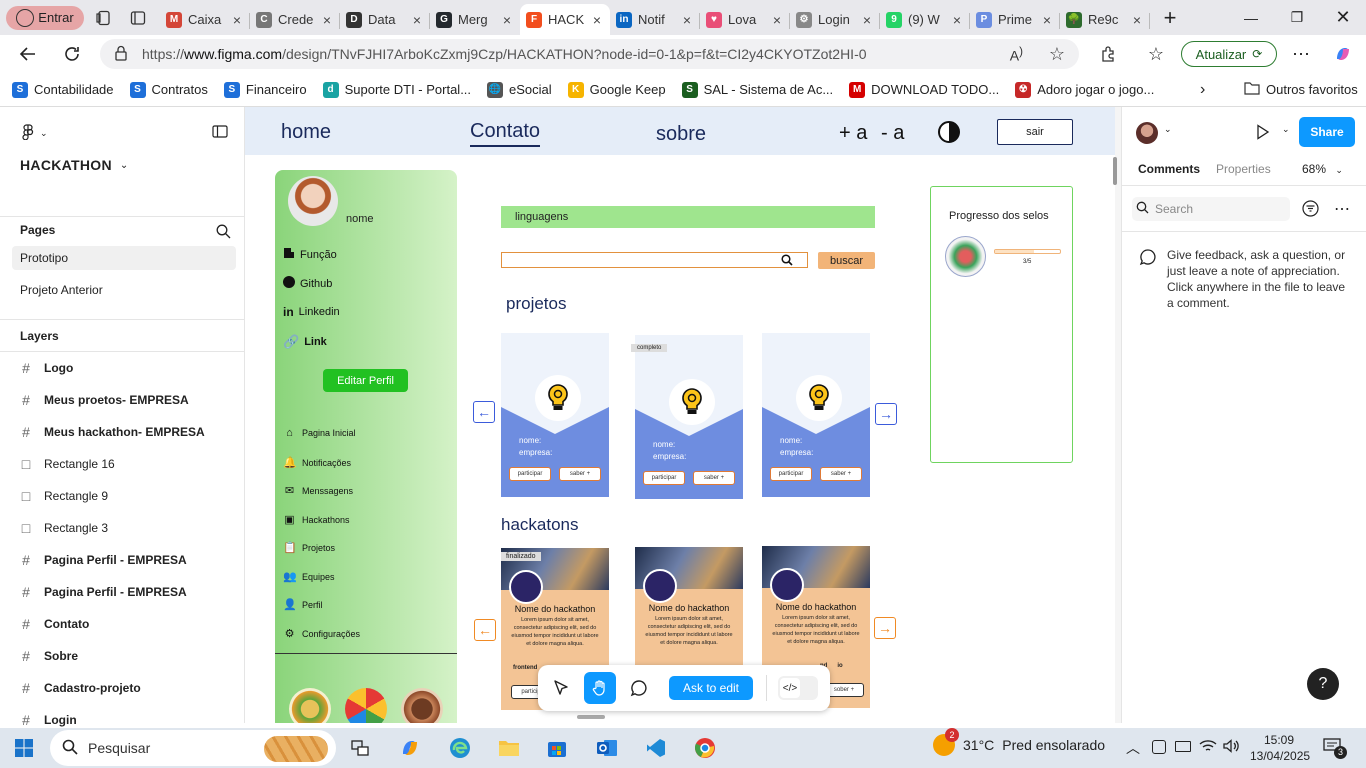 The image size is (1366, 768). What do you see at coordinates (319, 433) in the screenshot?
I see `profile-menu-item: ⌂ Pagina Inicial` at bounding box center [319, 433].